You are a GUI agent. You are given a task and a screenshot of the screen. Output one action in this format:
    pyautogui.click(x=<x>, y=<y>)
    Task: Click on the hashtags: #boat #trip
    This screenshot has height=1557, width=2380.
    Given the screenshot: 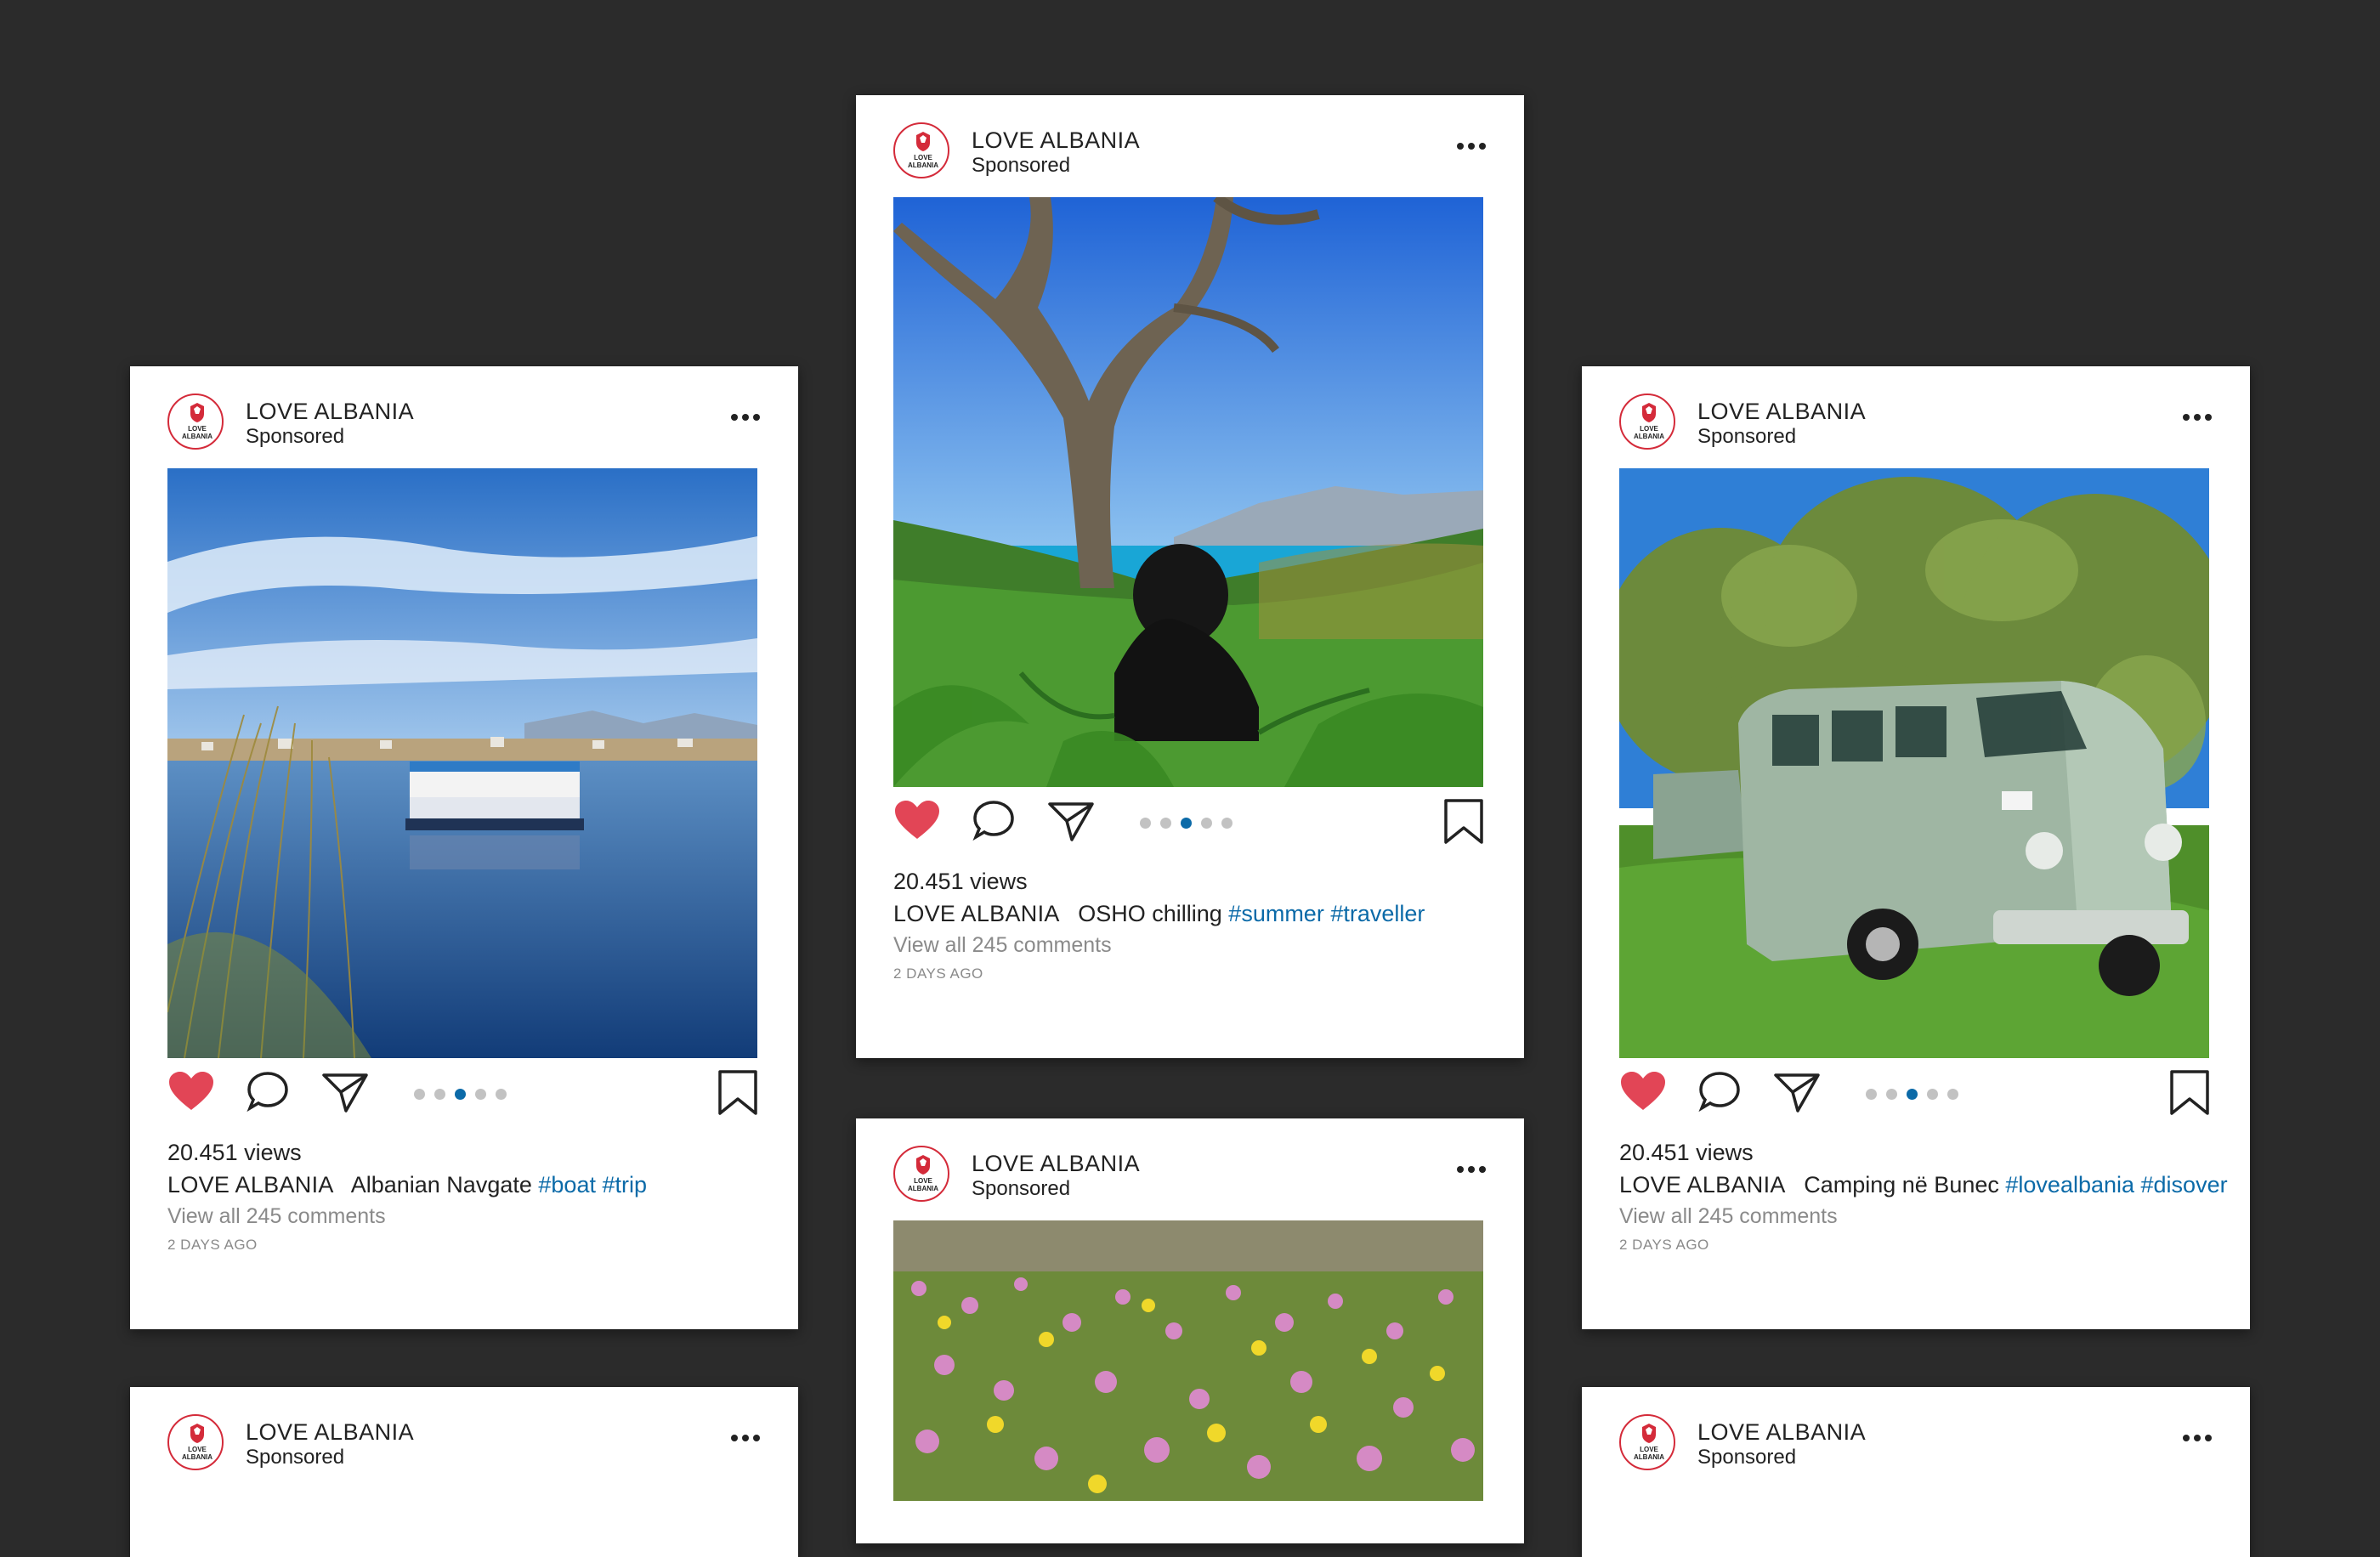 What is the action you would take?
    pyautogui.click(x=592, y=1184)
    